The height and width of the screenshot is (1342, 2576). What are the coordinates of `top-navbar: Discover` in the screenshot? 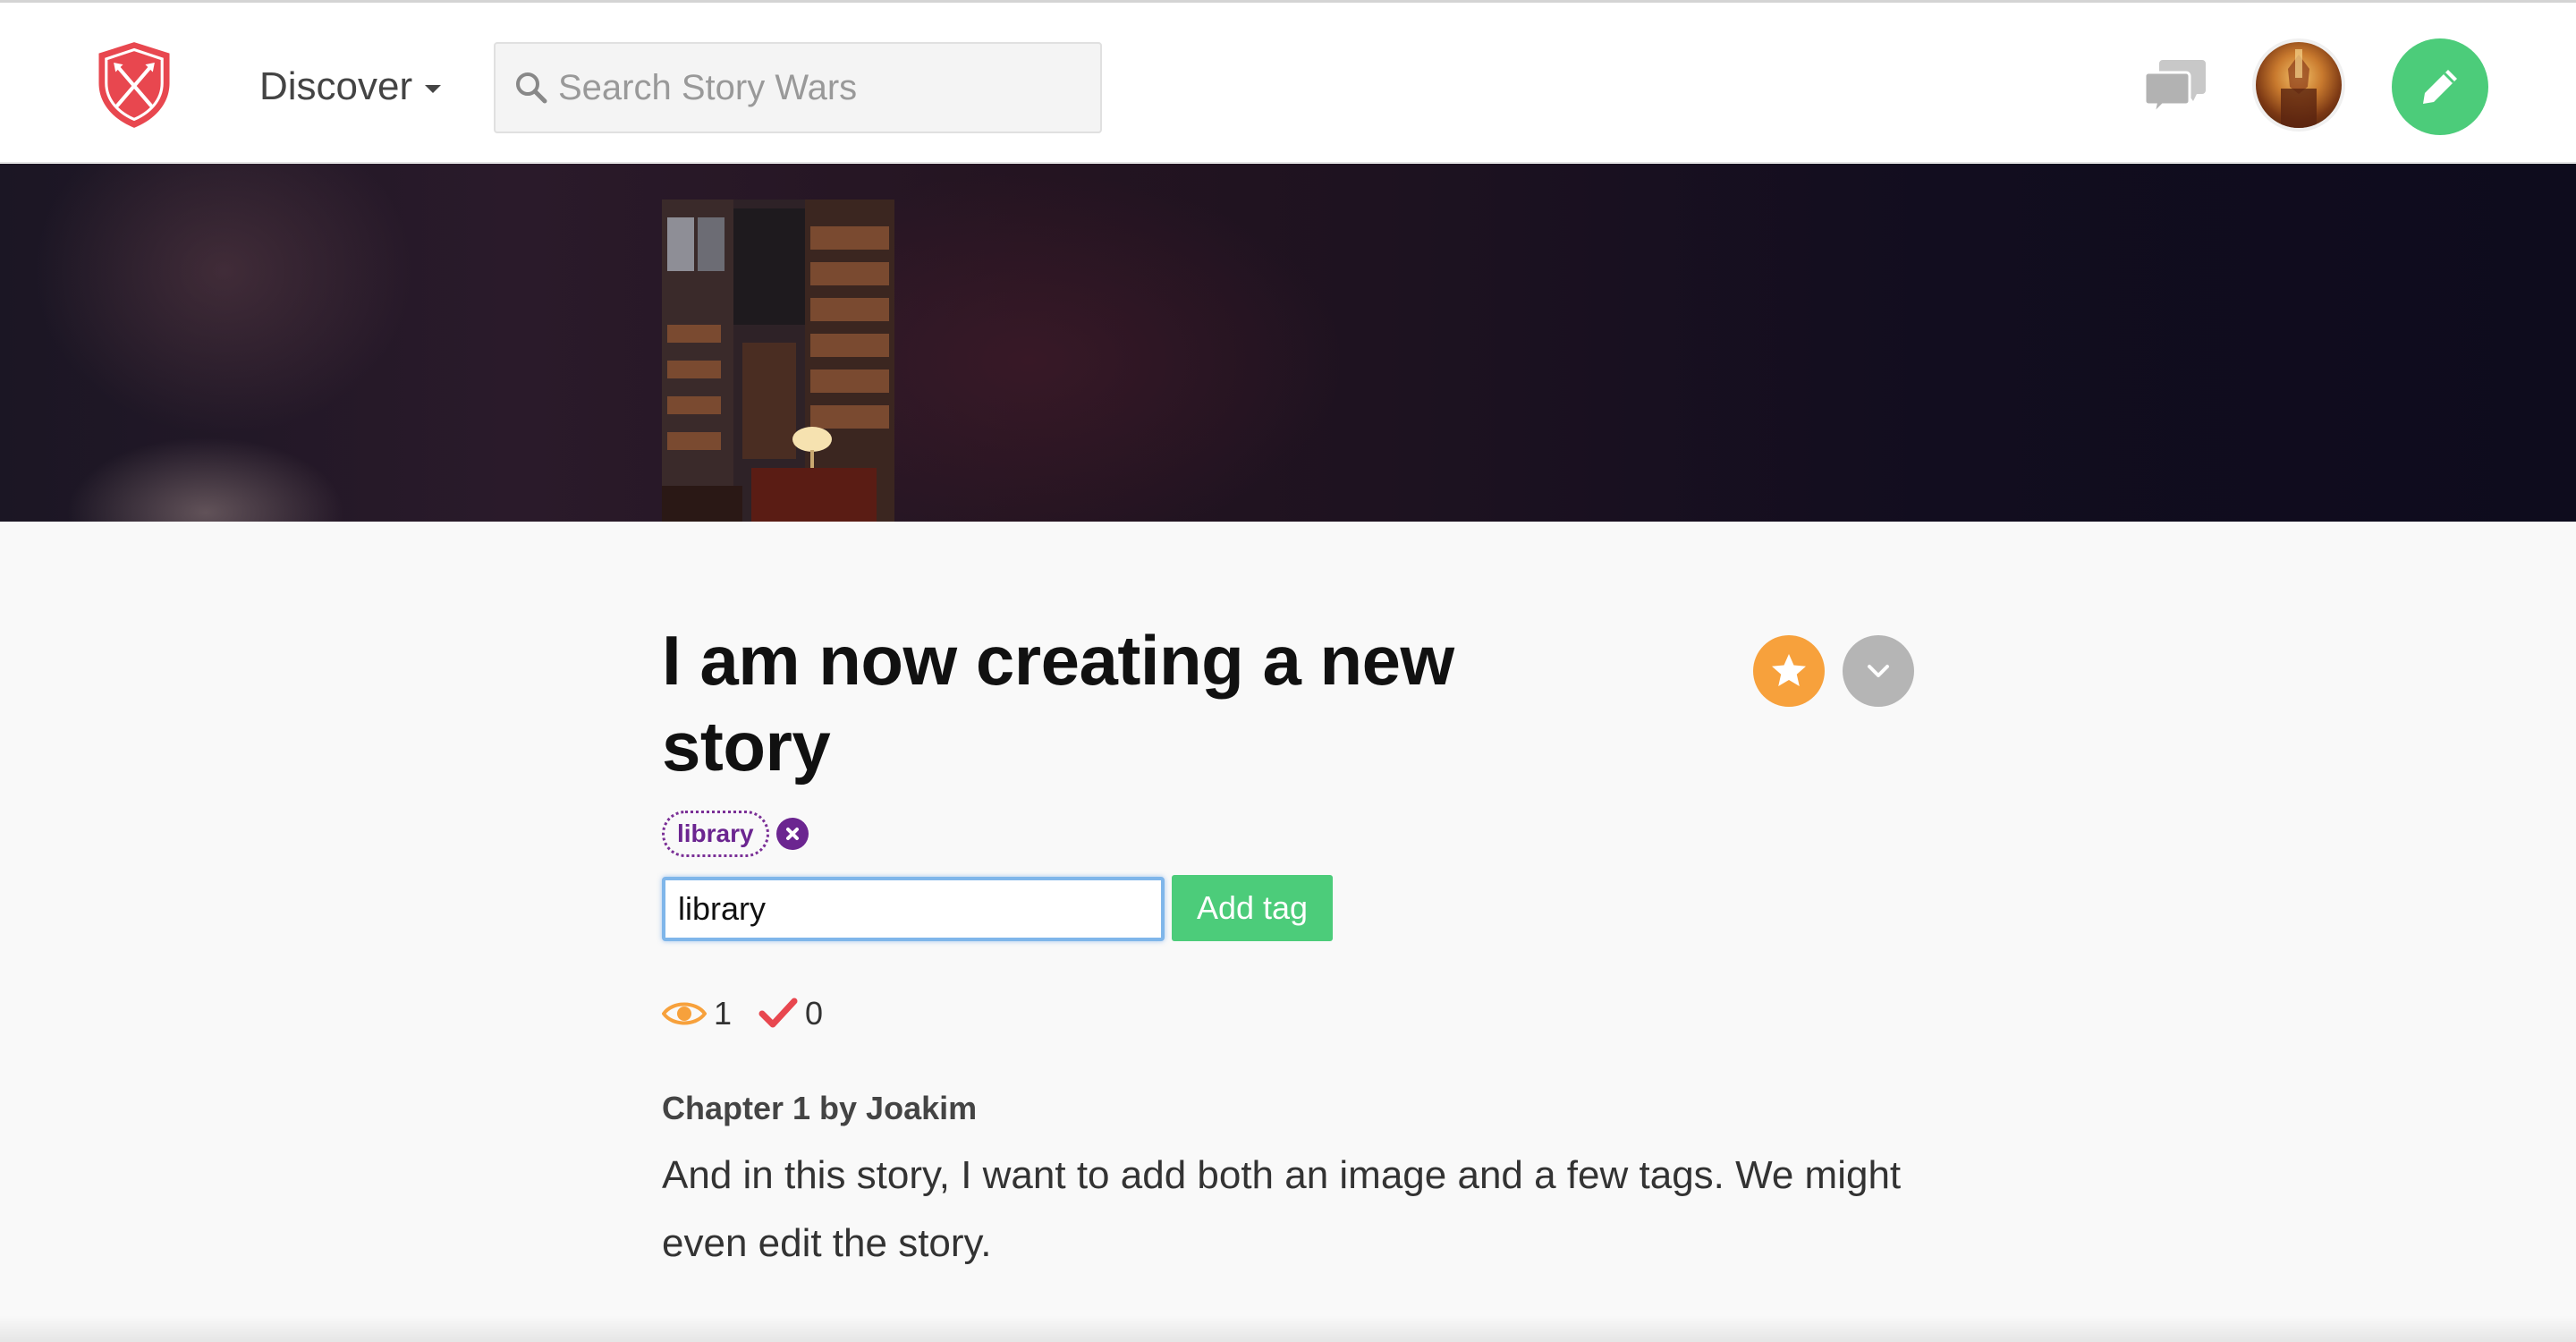 It's located at (1288, 82).